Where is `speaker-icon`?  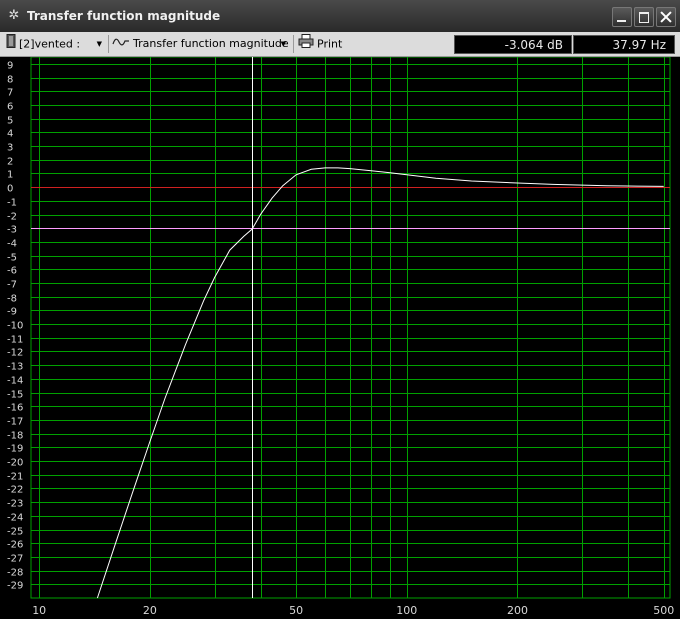
speaker-icon is located at coordinates (11, 44).